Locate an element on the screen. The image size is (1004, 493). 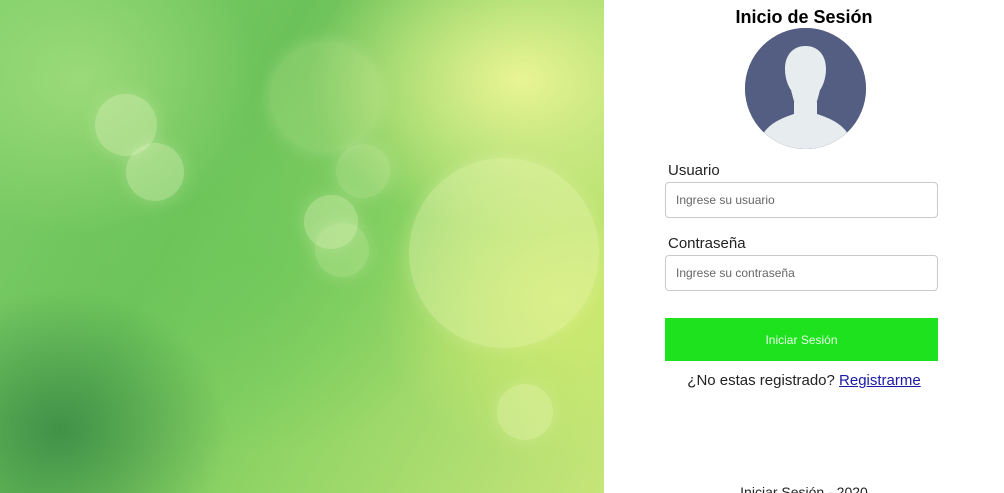
password-label: Contraseña is located at coordinates (707, 243).